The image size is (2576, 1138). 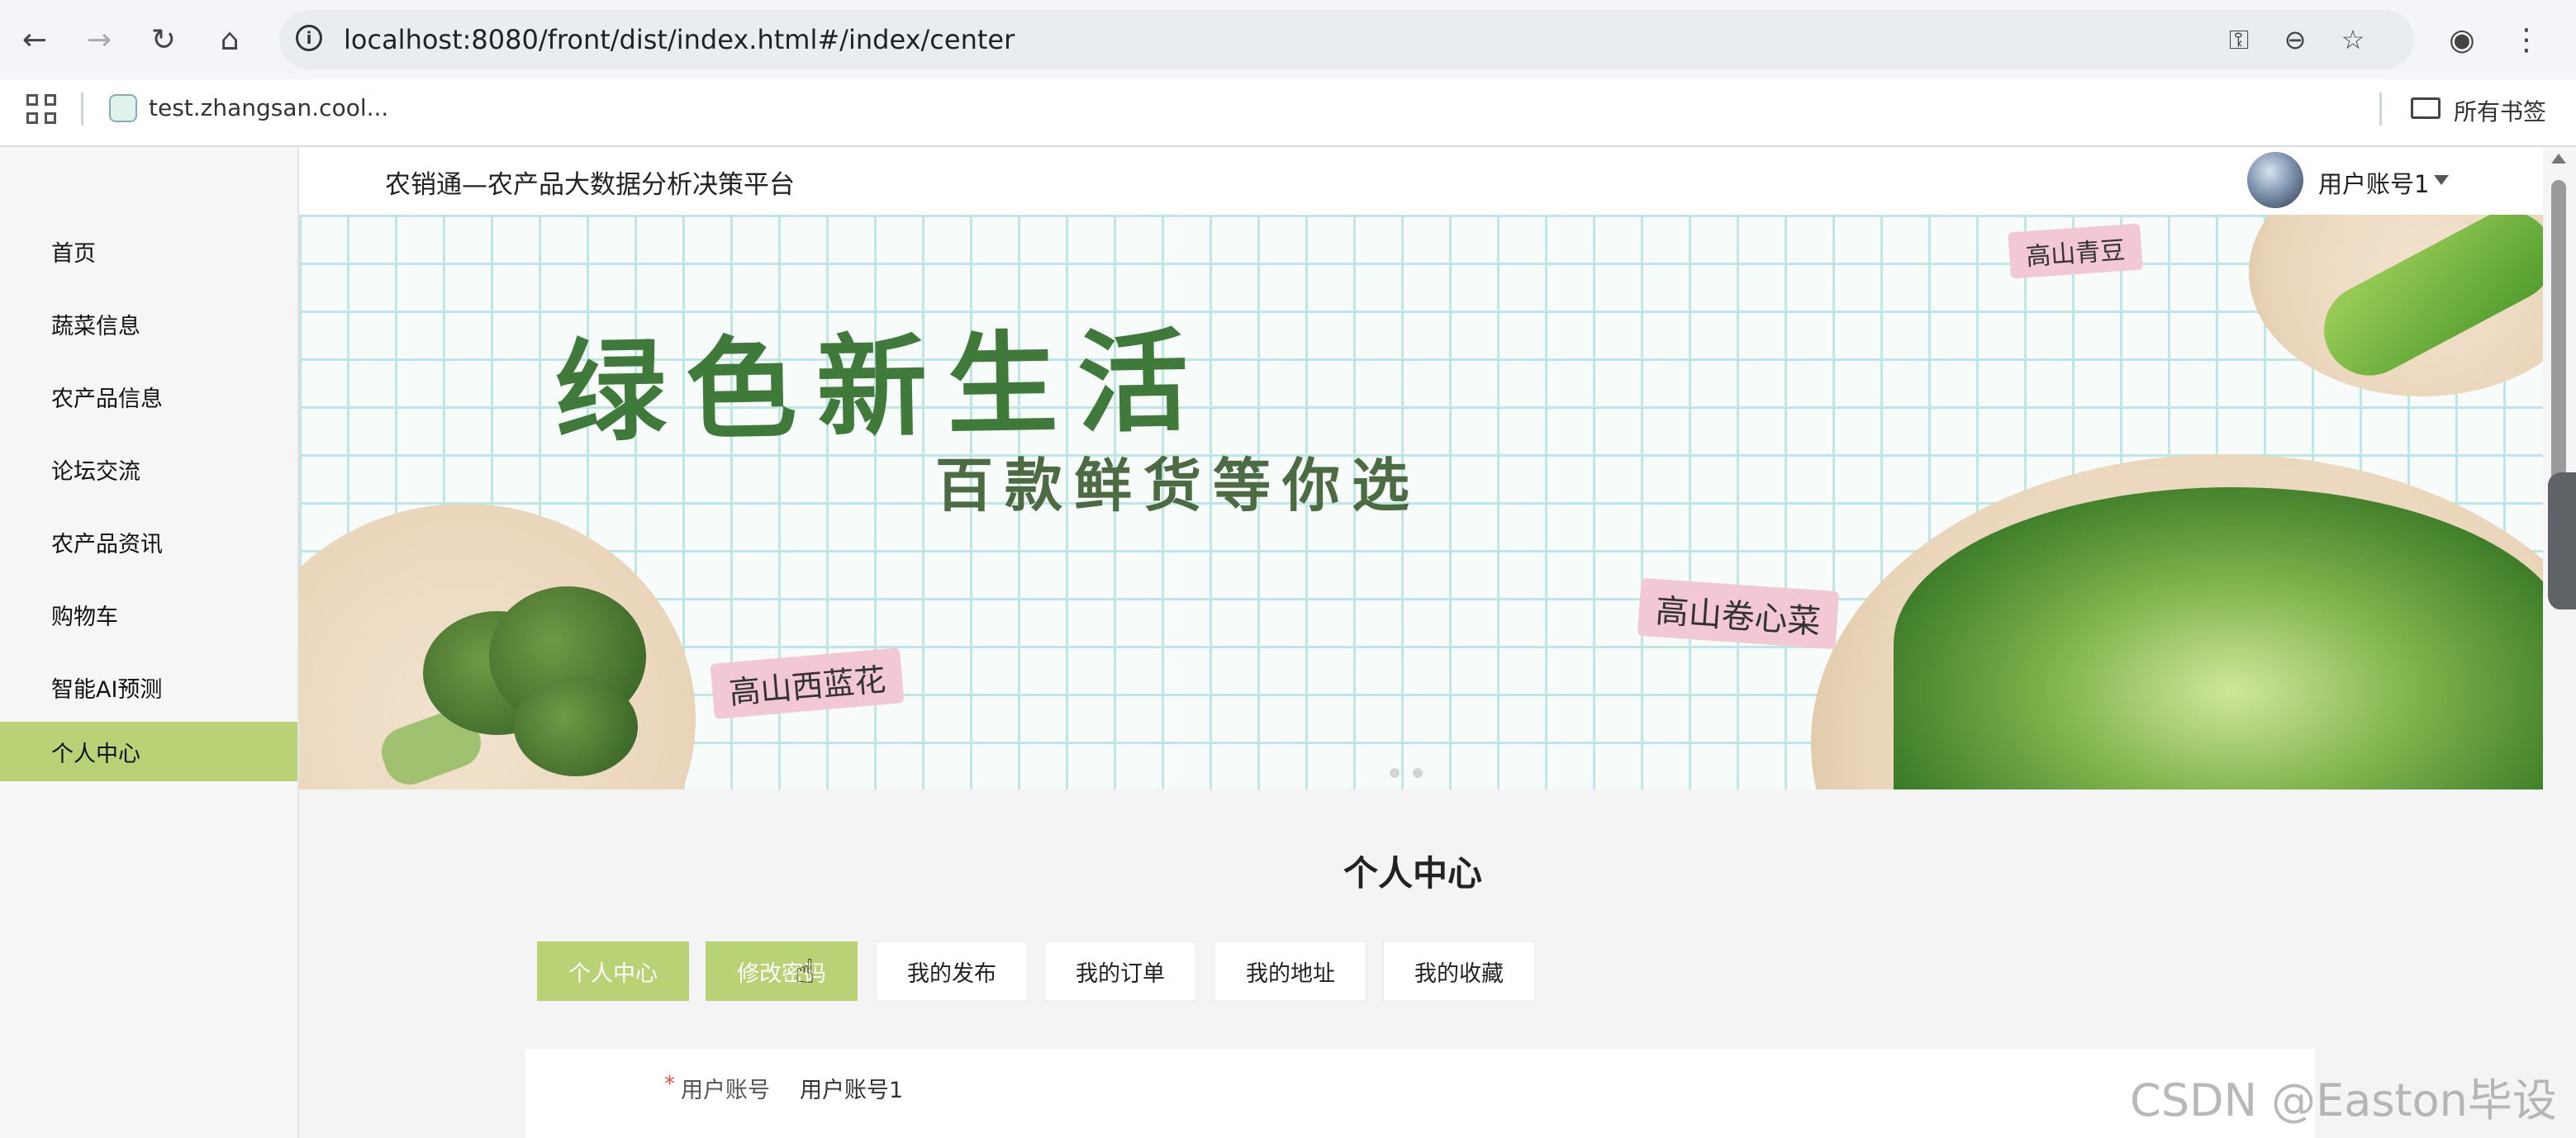 What do you see at coordinates (852, 1090) in the screenshot?
I see `account-value: 用户账号1` at bounding box center [852, 1090].